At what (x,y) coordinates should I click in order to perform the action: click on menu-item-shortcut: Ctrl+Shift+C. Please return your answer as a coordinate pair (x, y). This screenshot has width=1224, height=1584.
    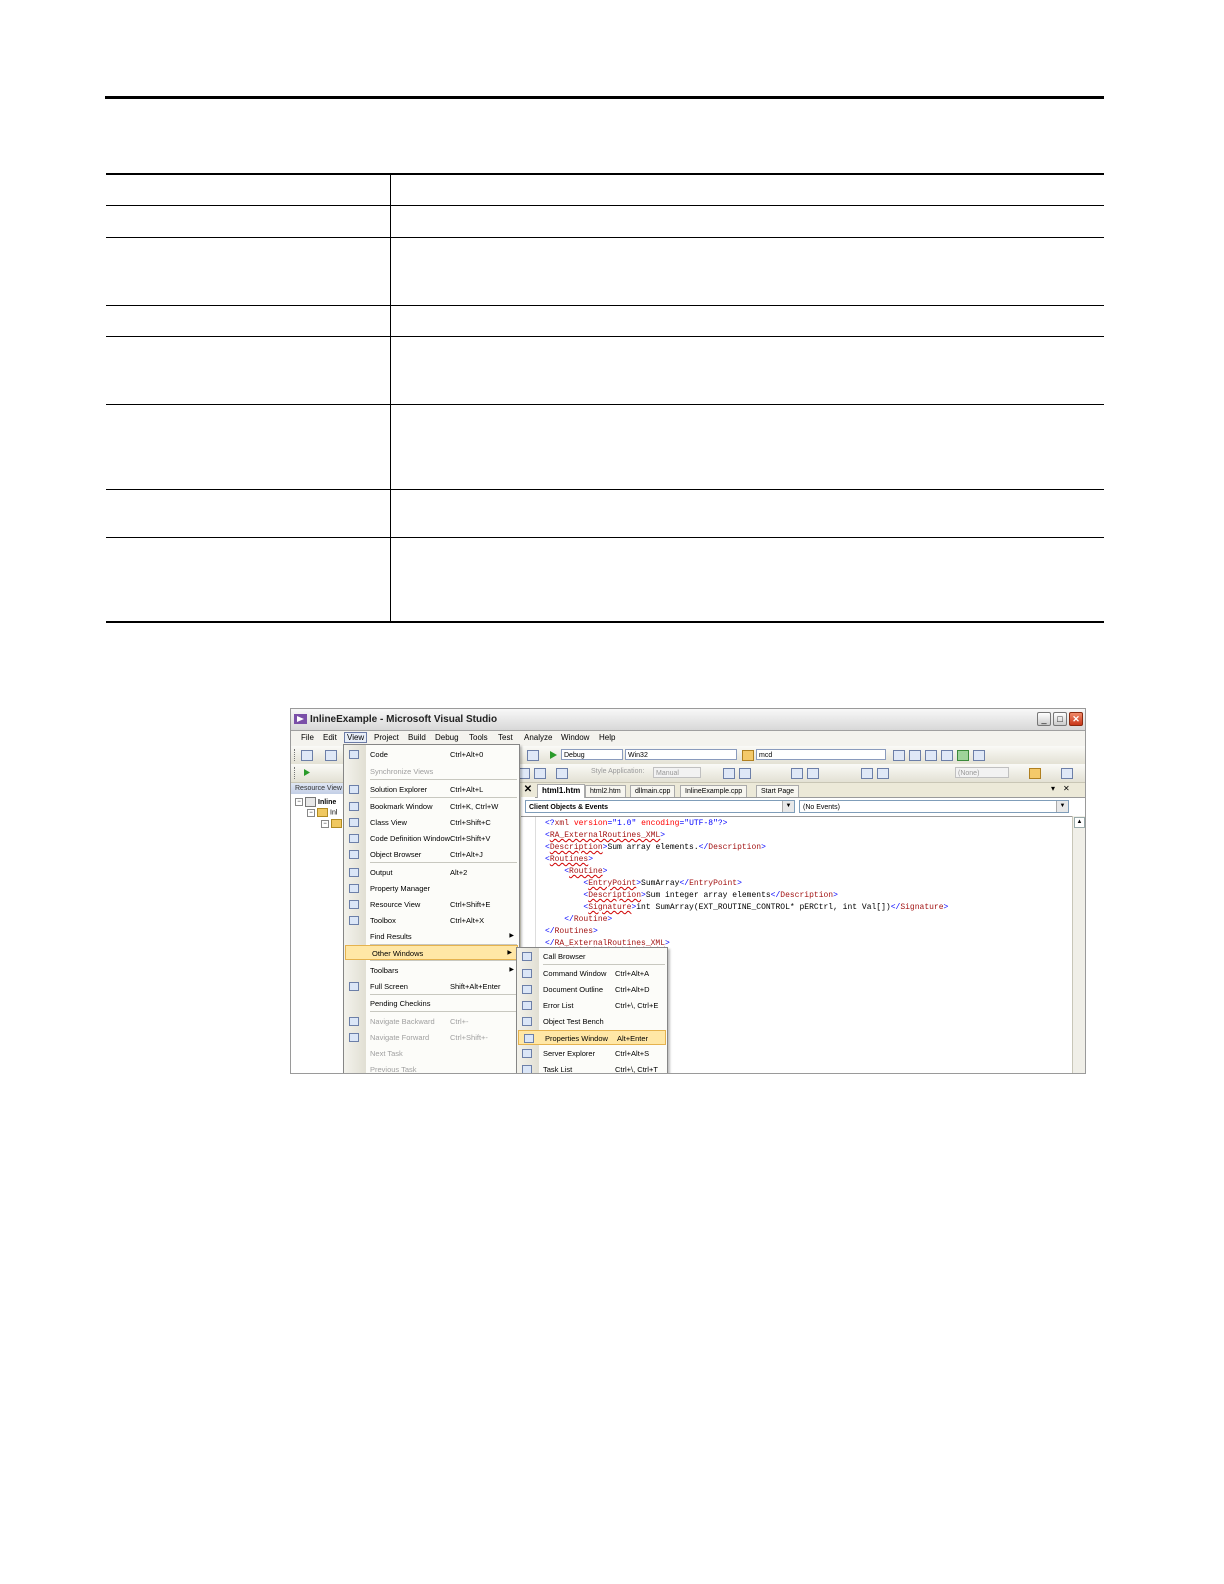
    Looking at the image, I should click on (470, 822).